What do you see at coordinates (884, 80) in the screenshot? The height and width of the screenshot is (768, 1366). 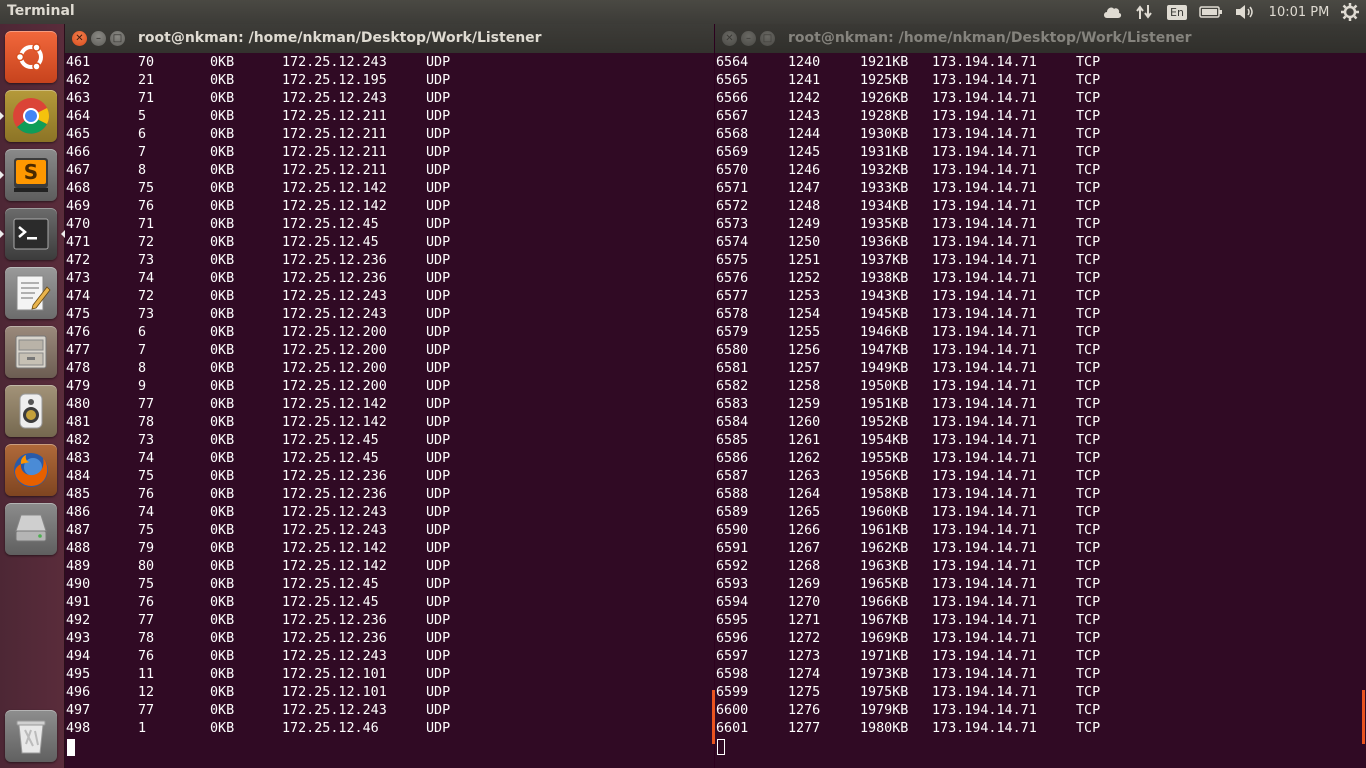 I see `packet-size: 1925KB` at bounding box center [884, 80].